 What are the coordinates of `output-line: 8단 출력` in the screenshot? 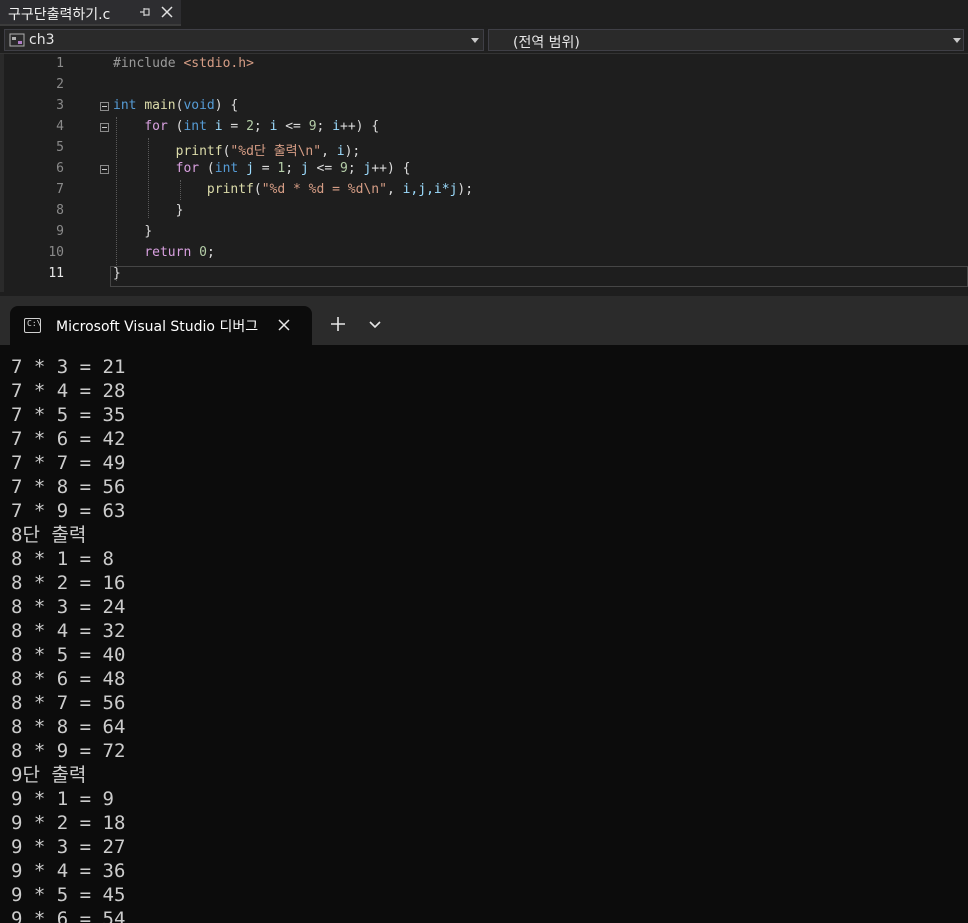 It's located at (49, 535).